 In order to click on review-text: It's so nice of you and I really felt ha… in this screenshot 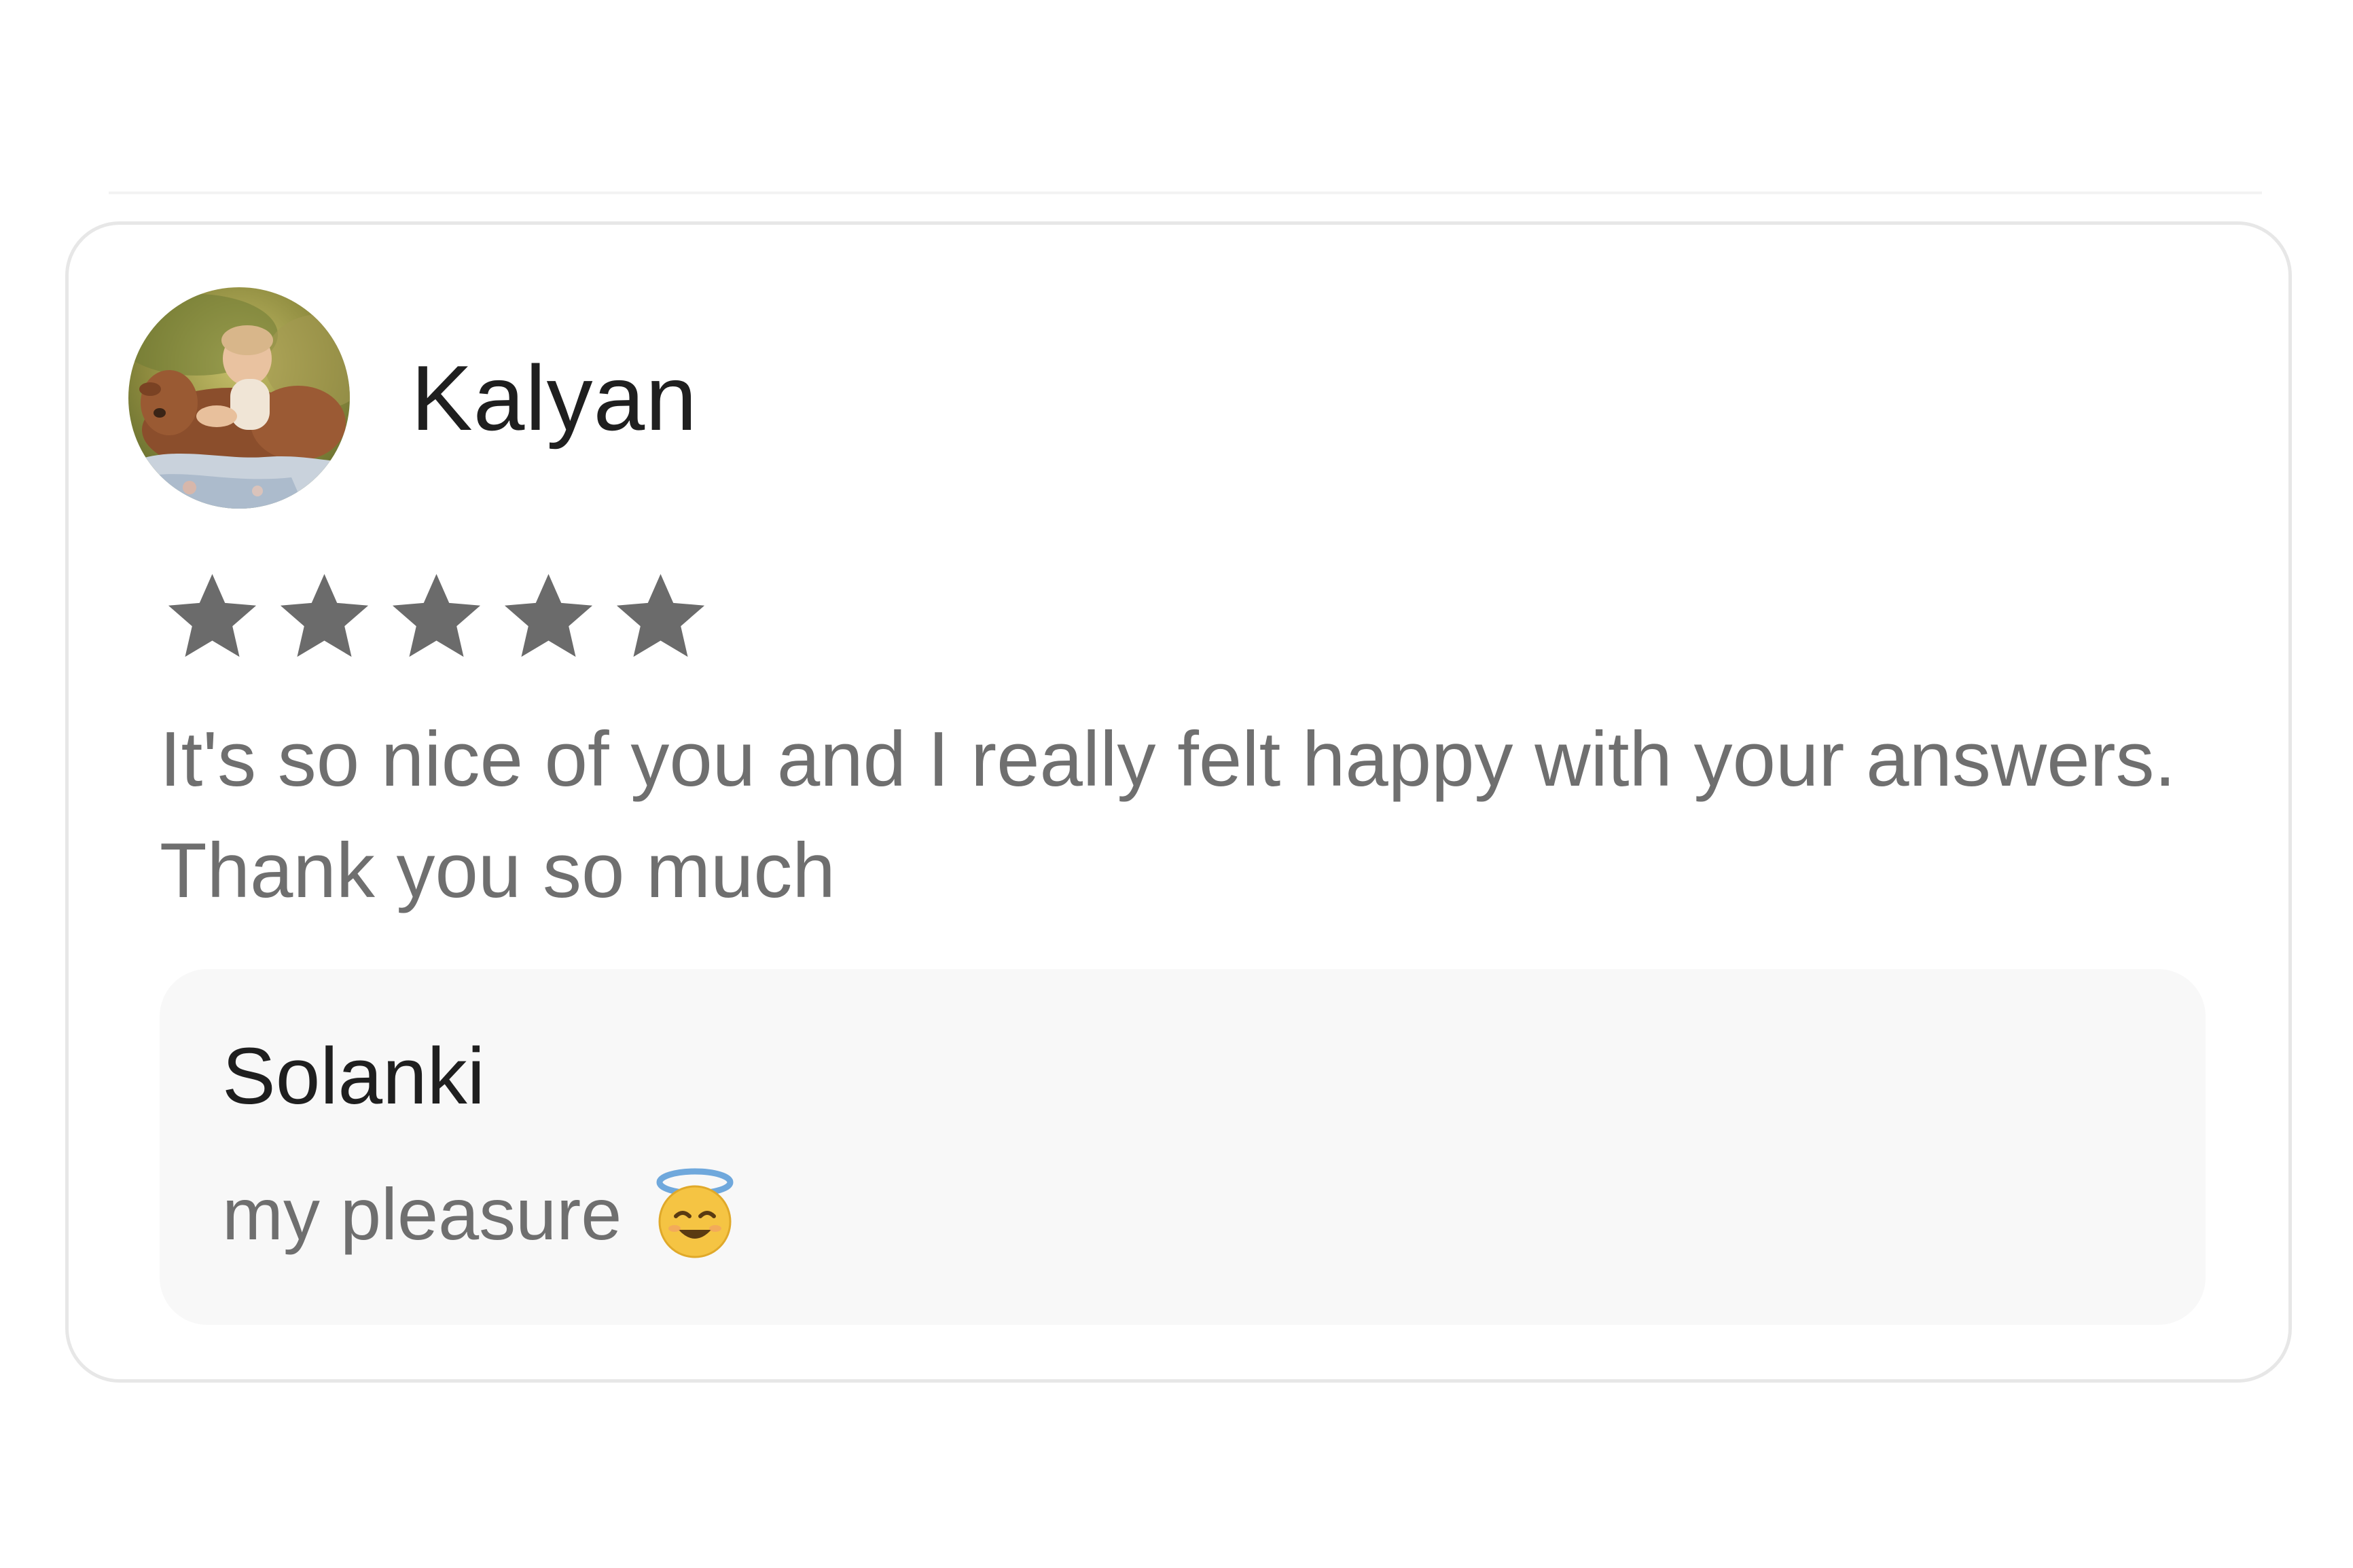, I will do `click(1168, 815)`.